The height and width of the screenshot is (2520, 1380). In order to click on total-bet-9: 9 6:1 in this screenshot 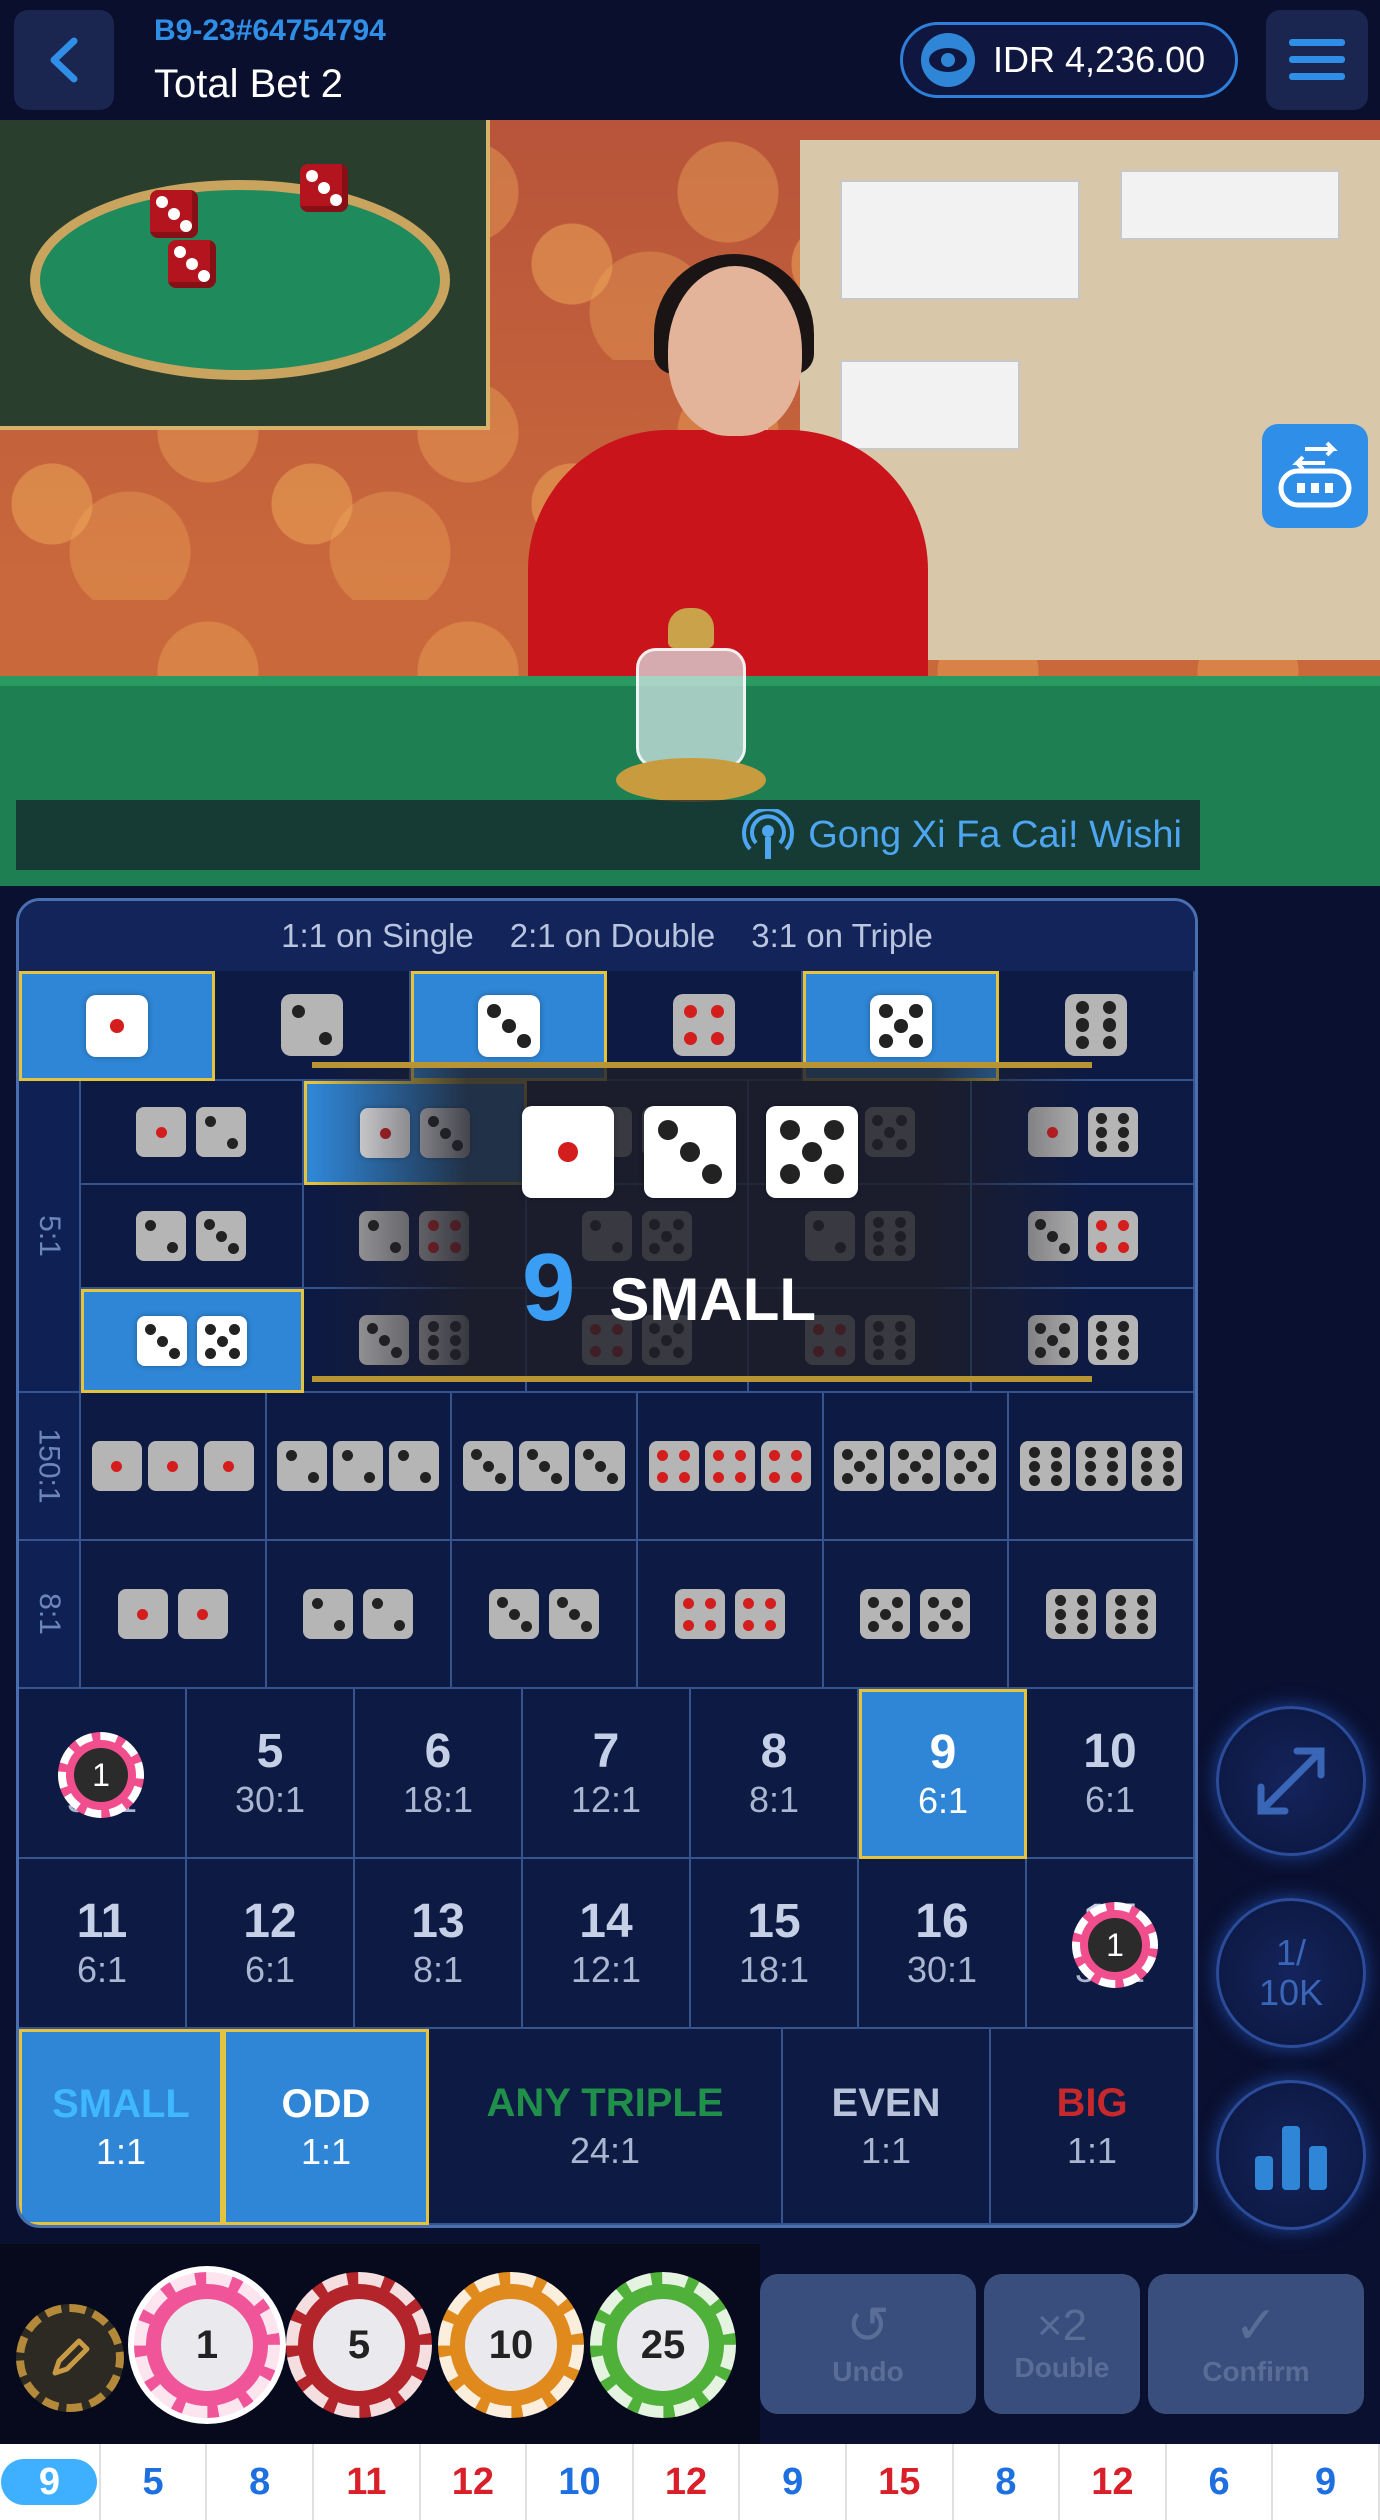, I will do `click(943, 1774)`.